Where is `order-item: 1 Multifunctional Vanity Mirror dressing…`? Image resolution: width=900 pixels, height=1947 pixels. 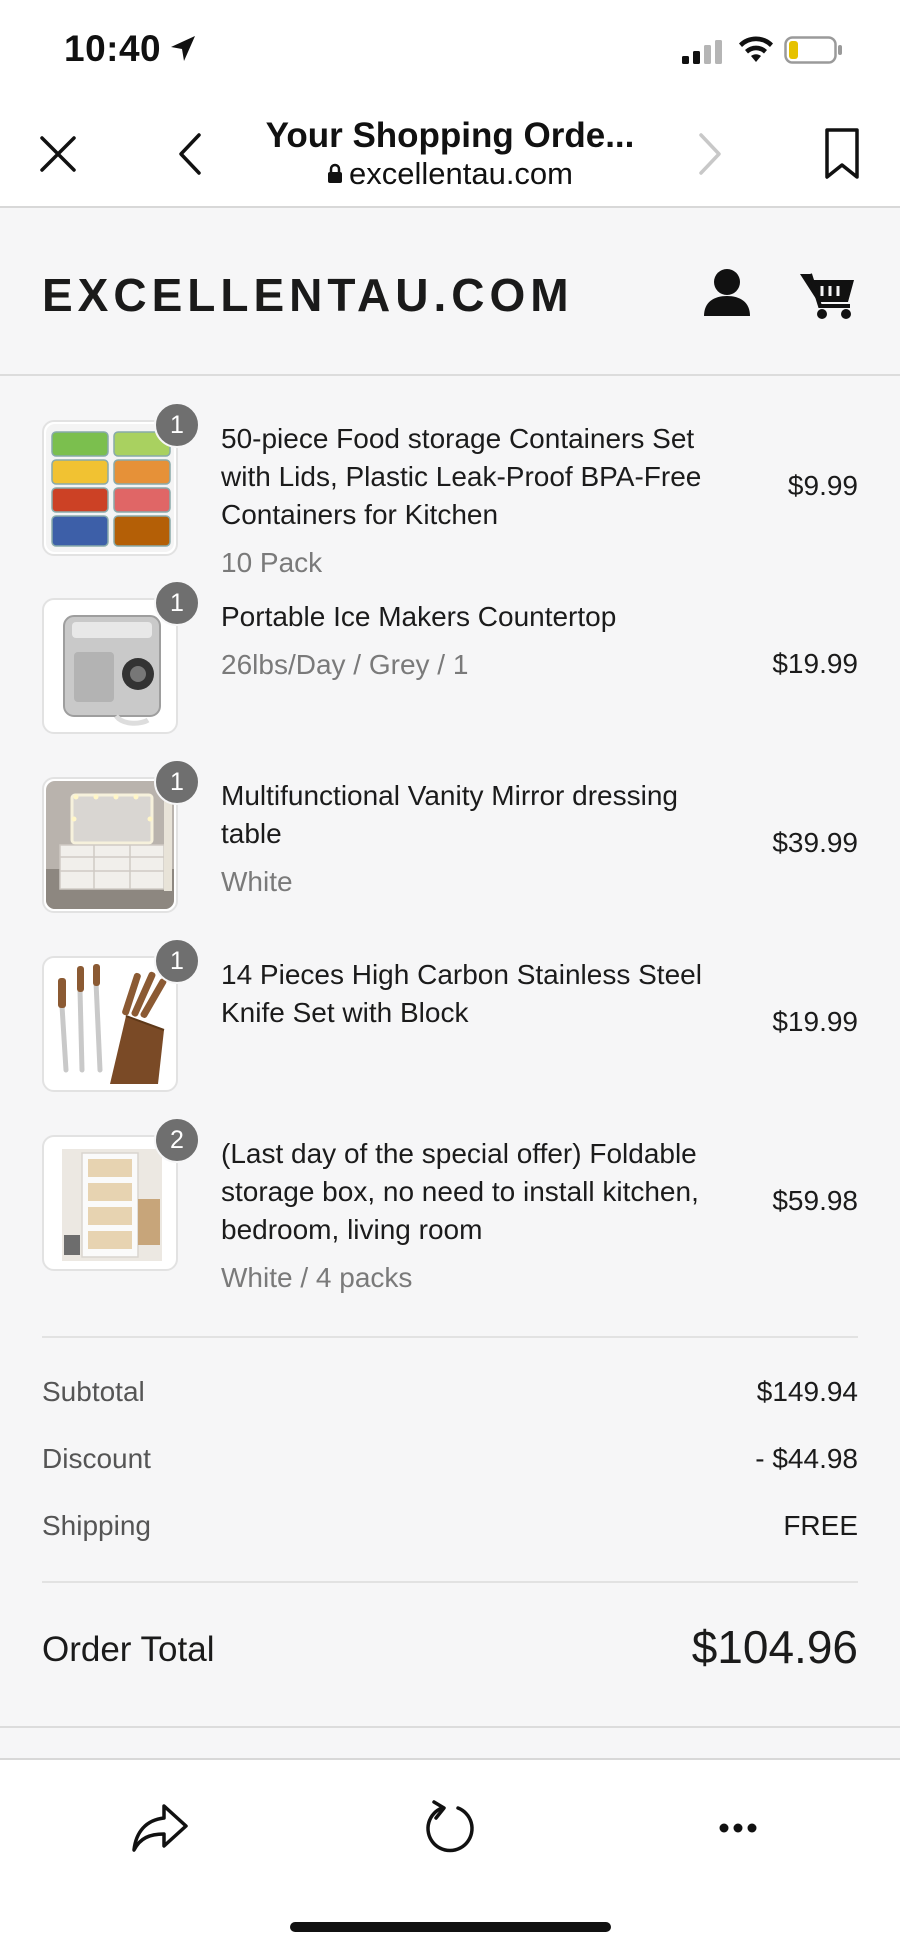
order-item: 1 Multifunctional Vanity Mirror dressing… is located at coordinates (450, 823).